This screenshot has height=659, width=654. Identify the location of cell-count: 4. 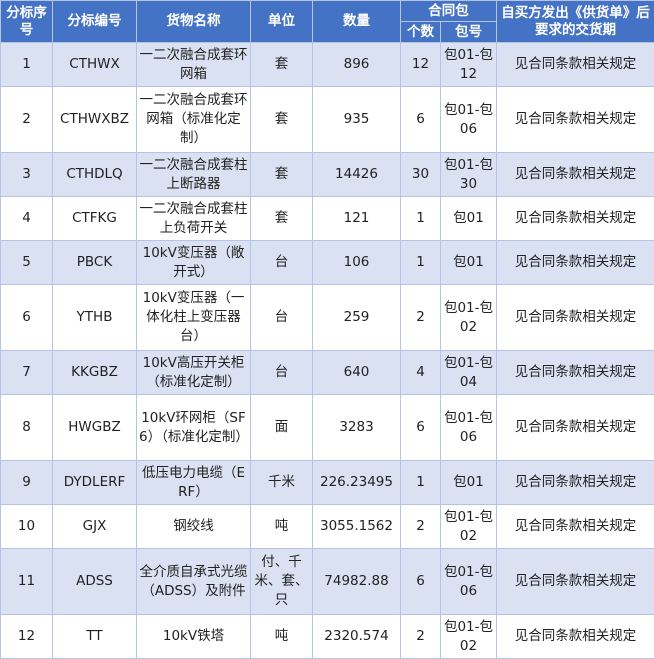
(421, 373).